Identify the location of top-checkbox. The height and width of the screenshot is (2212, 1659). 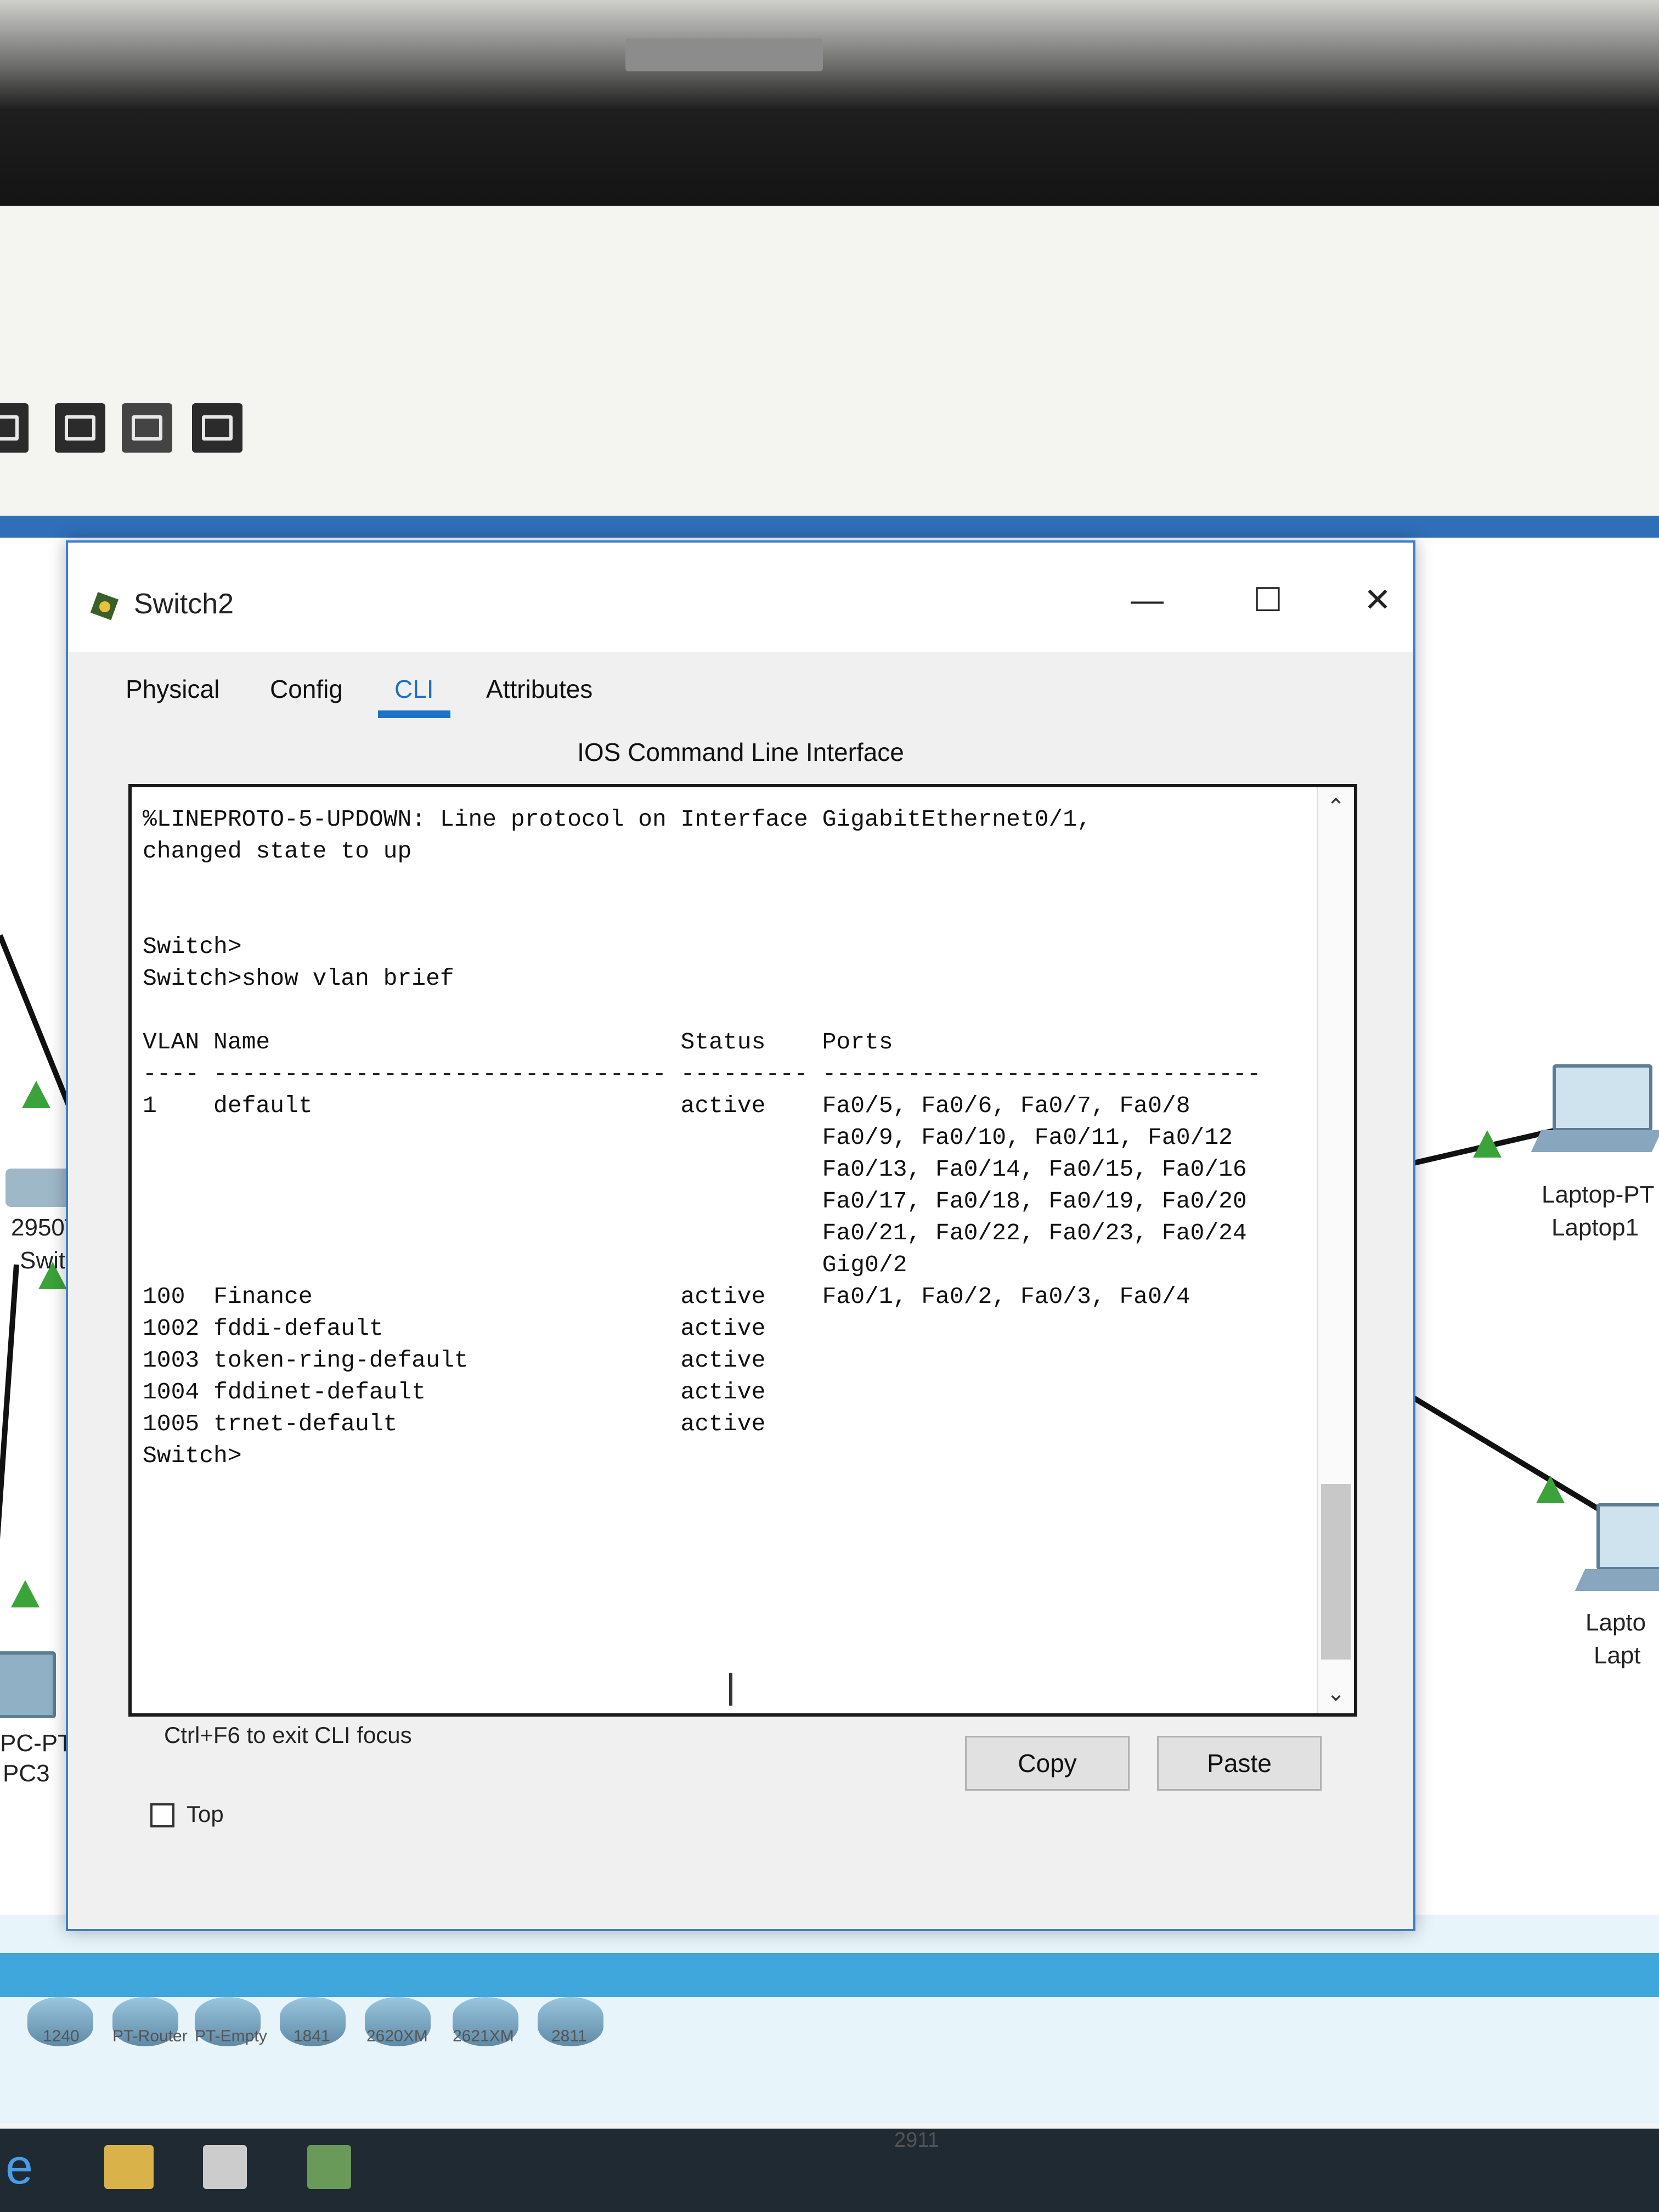
(162, 1815).